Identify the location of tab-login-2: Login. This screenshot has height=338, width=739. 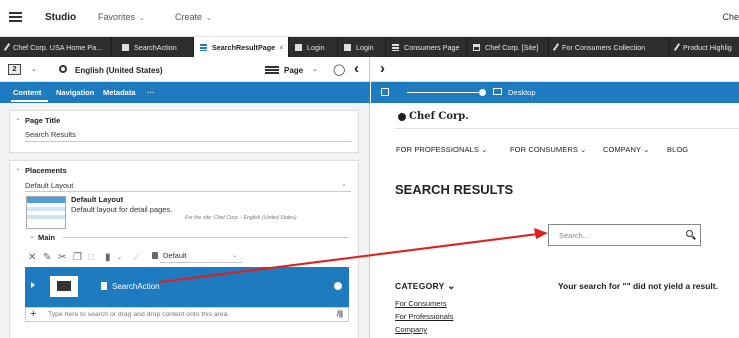
(362, 47).